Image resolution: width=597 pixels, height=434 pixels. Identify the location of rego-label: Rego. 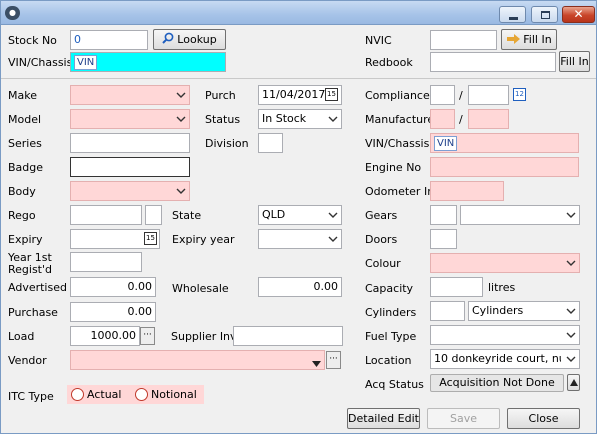
(22, 215).